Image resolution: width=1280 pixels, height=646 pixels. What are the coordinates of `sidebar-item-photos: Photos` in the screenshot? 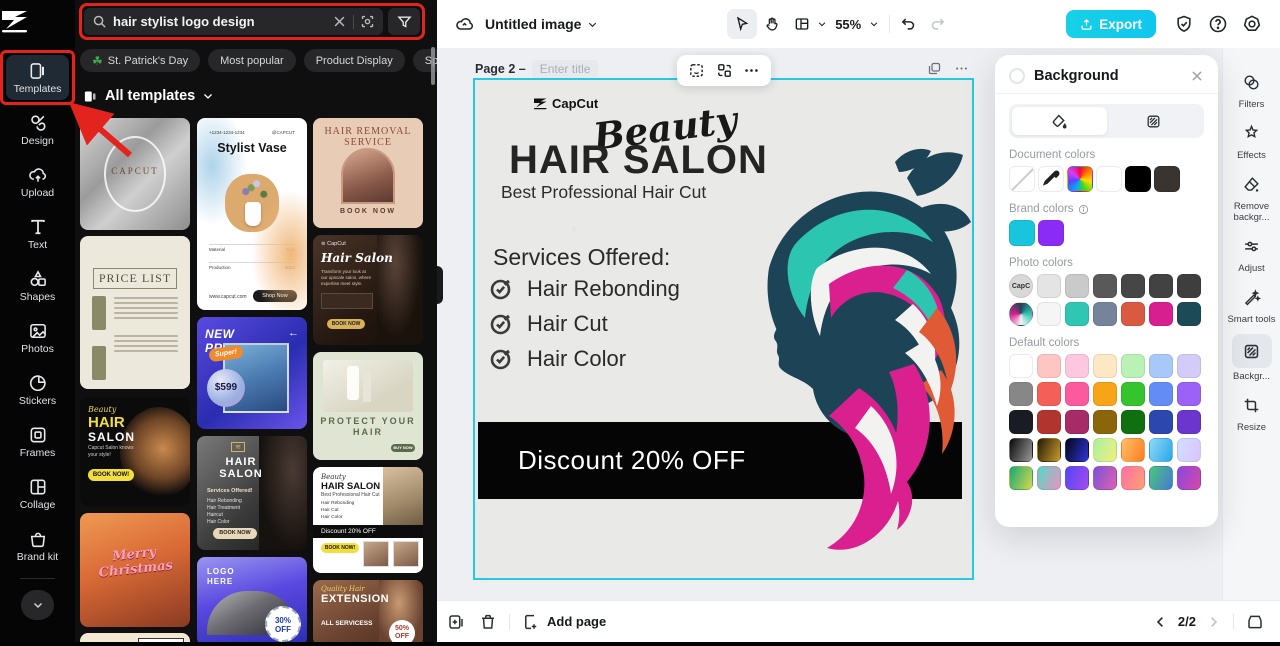 It's located at (37, 337).